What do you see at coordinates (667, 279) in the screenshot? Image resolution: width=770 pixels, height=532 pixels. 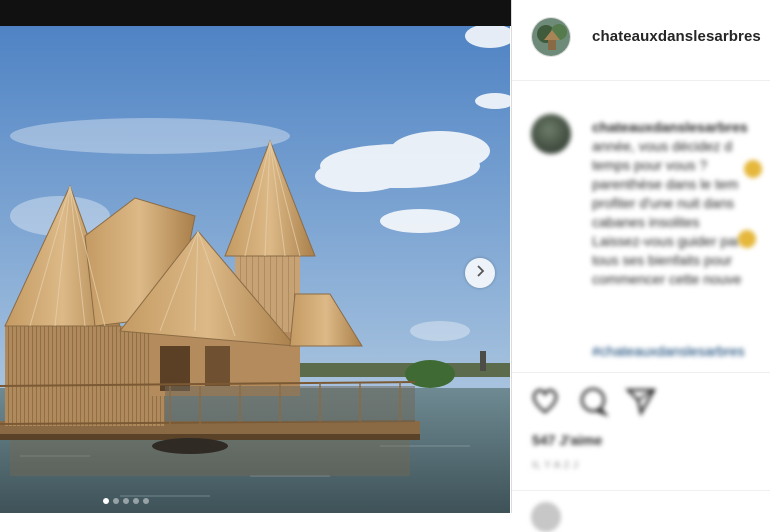 I see `caption-line: commencer cette nouve` at bounding box center [667, 279].